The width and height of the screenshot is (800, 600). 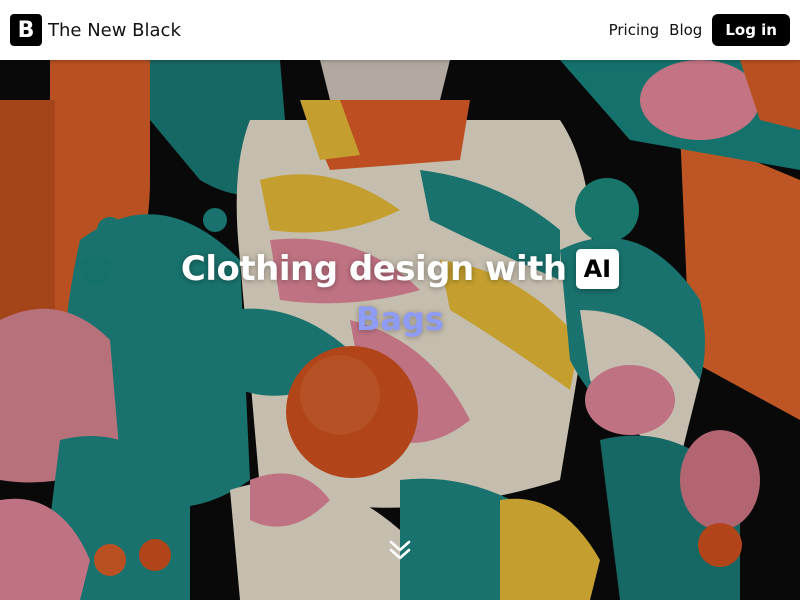 What do you see at coordinates (400, 319) in the screenshot?
I see `hero-rotating-word: Bags` at bounding box center [400, 319].